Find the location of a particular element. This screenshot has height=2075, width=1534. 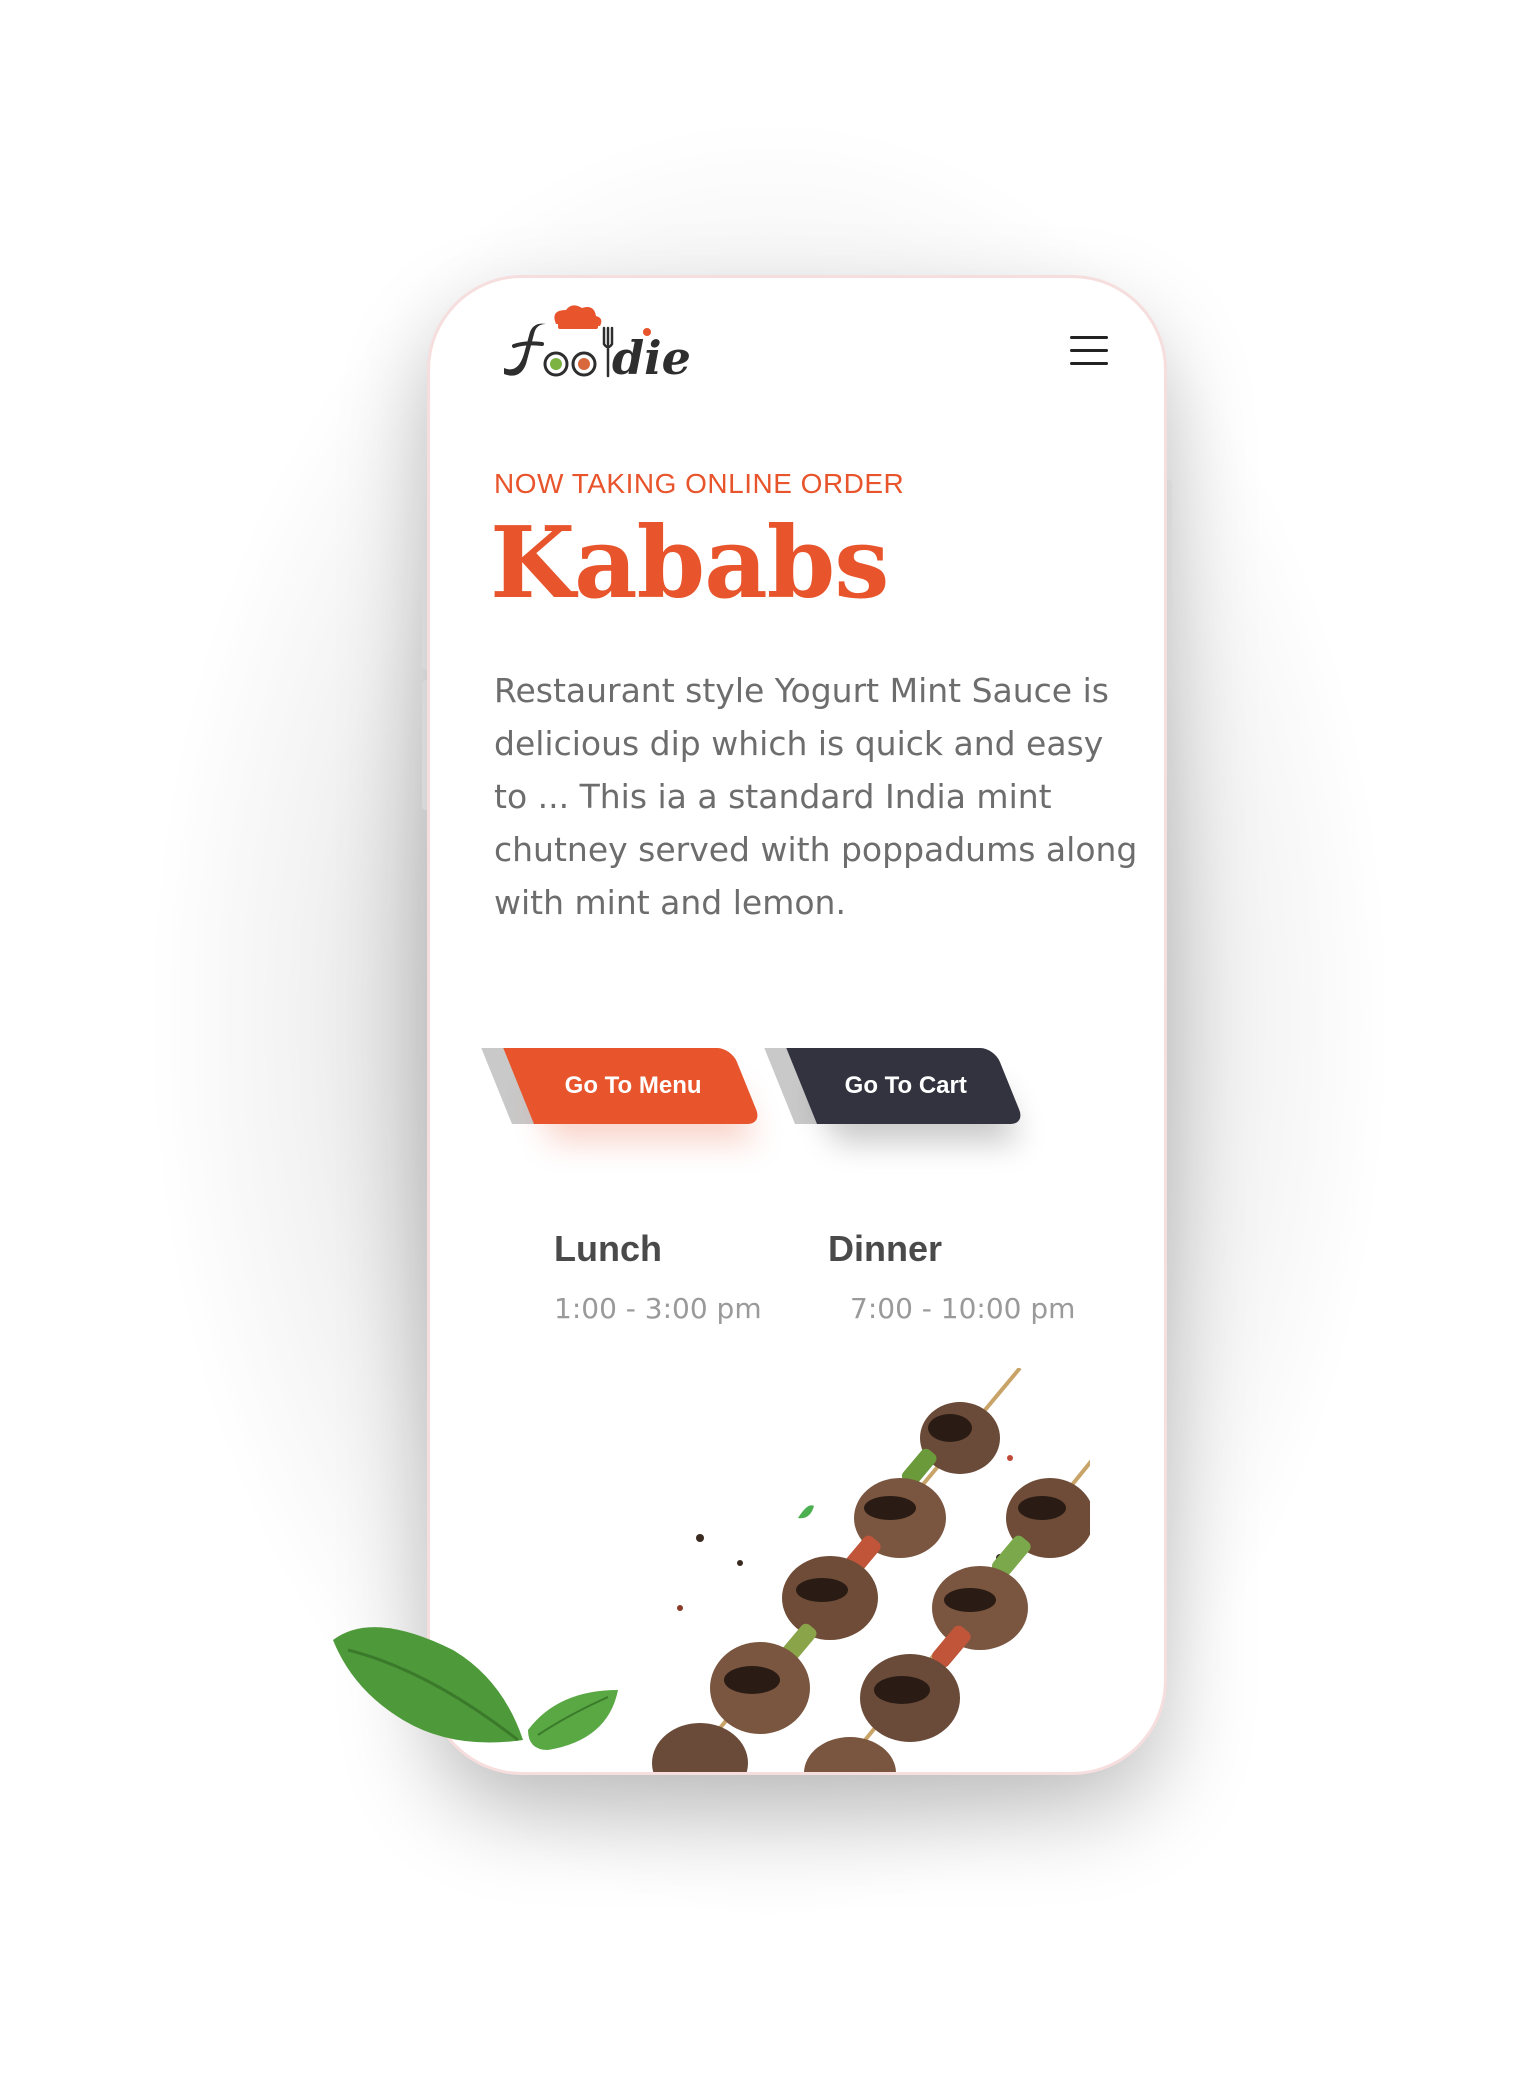

go-to-menu-label: Go To Menu is located at coordinates (633, 1085).